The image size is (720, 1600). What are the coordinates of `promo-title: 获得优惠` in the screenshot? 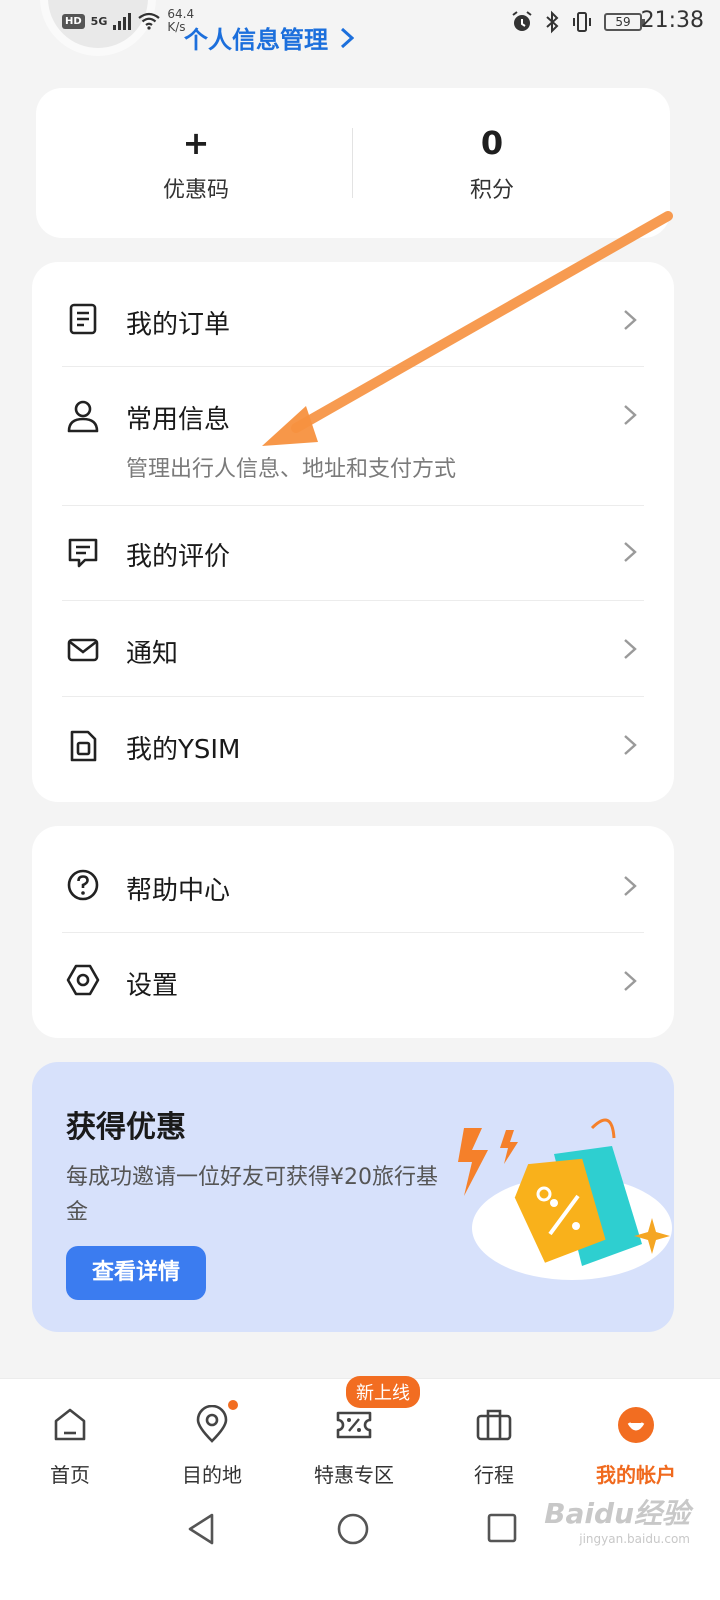 It's located at (126, 1127).